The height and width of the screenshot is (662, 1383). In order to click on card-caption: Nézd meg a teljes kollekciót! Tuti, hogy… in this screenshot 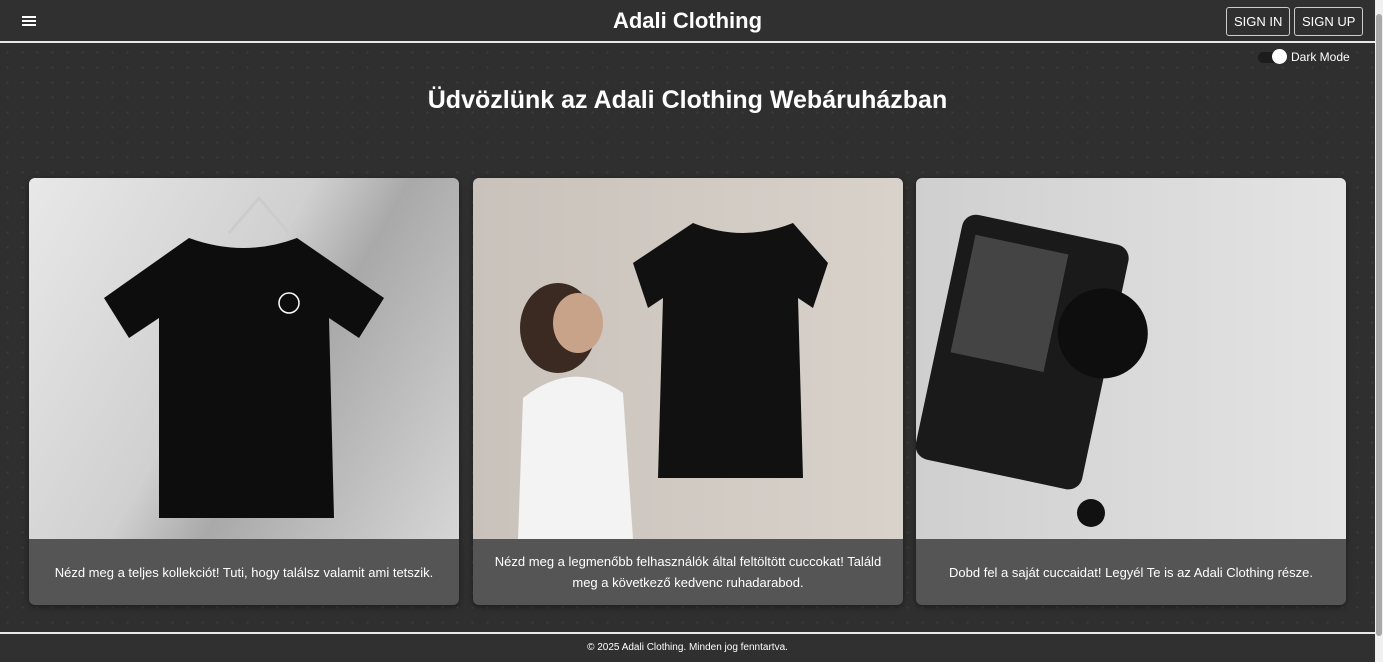, I will do `click(244, 572)`.